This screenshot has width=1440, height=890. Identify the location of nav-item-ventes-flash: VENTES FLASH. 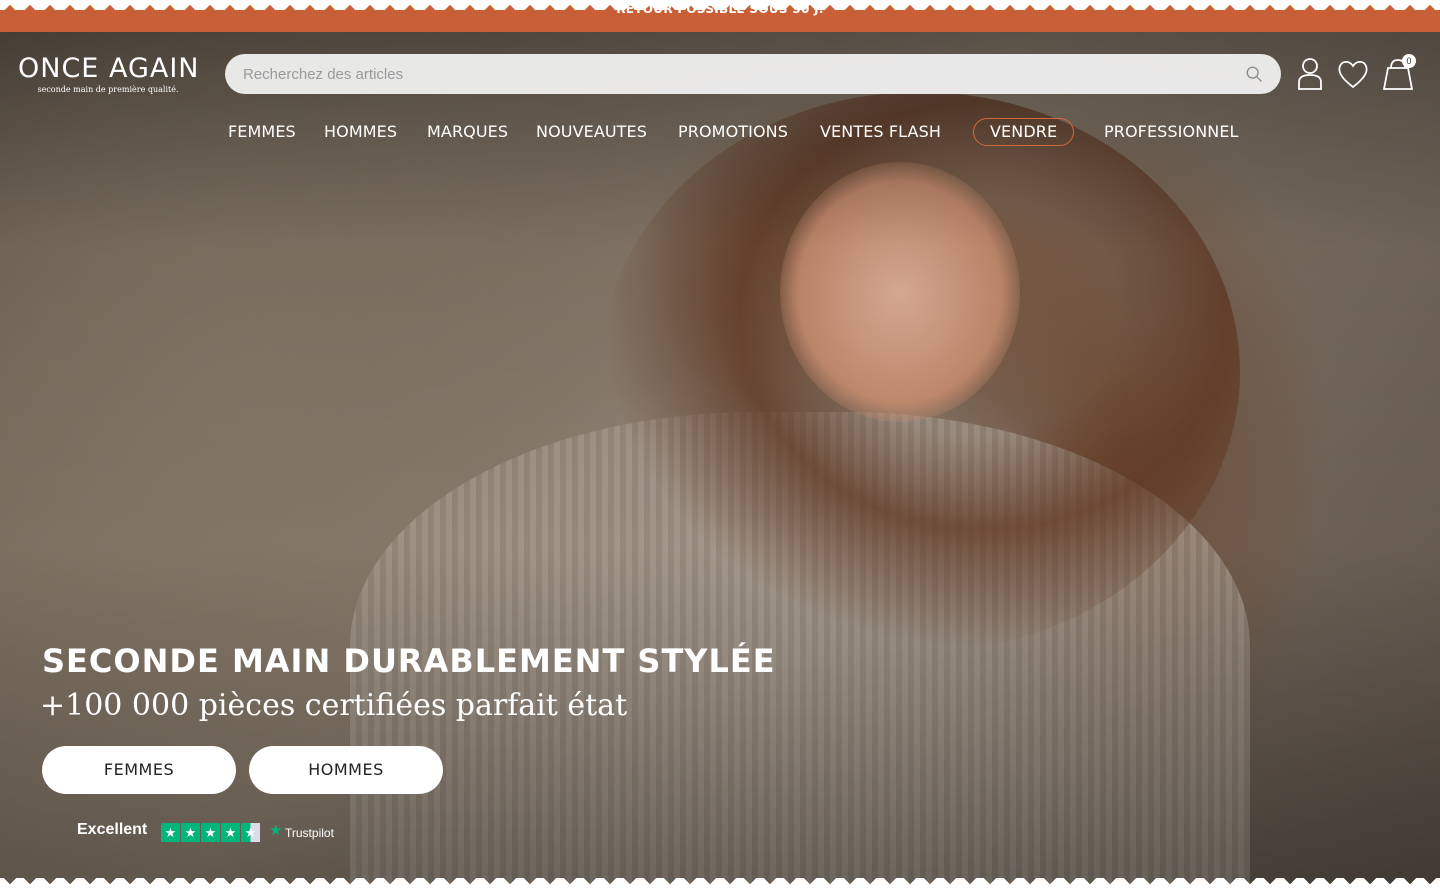
(880, 132).